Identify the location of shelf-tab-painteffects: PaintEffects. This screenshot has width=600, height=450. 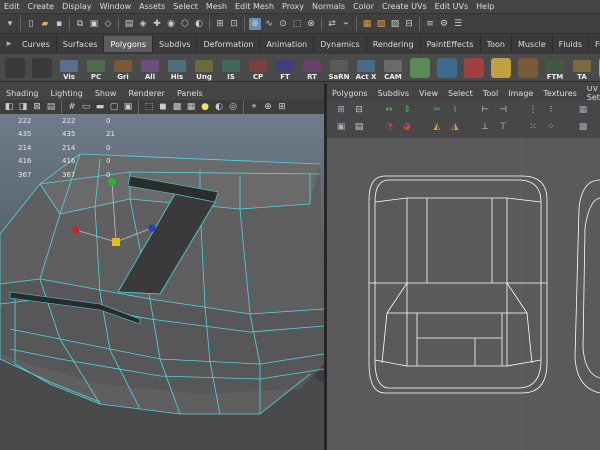
(451, 44).